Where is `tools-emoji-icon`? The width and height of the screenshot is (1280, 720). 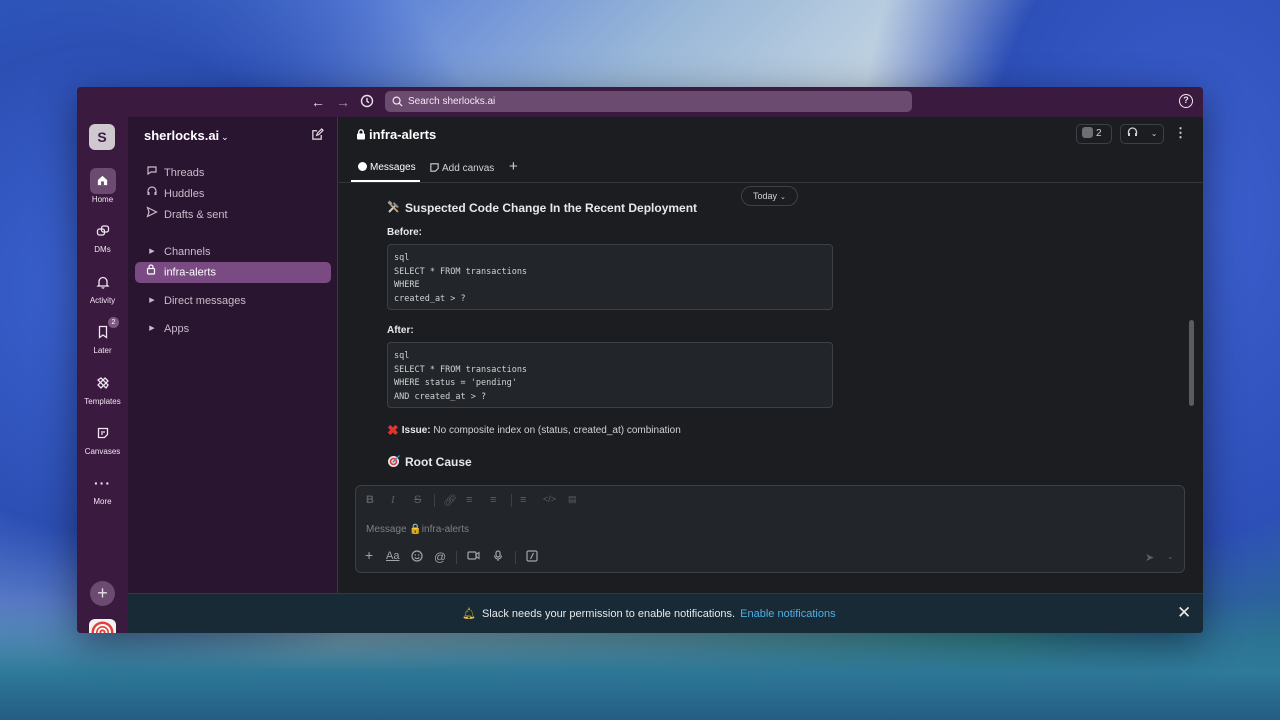
tools-emoji-icon is located at coordinates (393, 206).